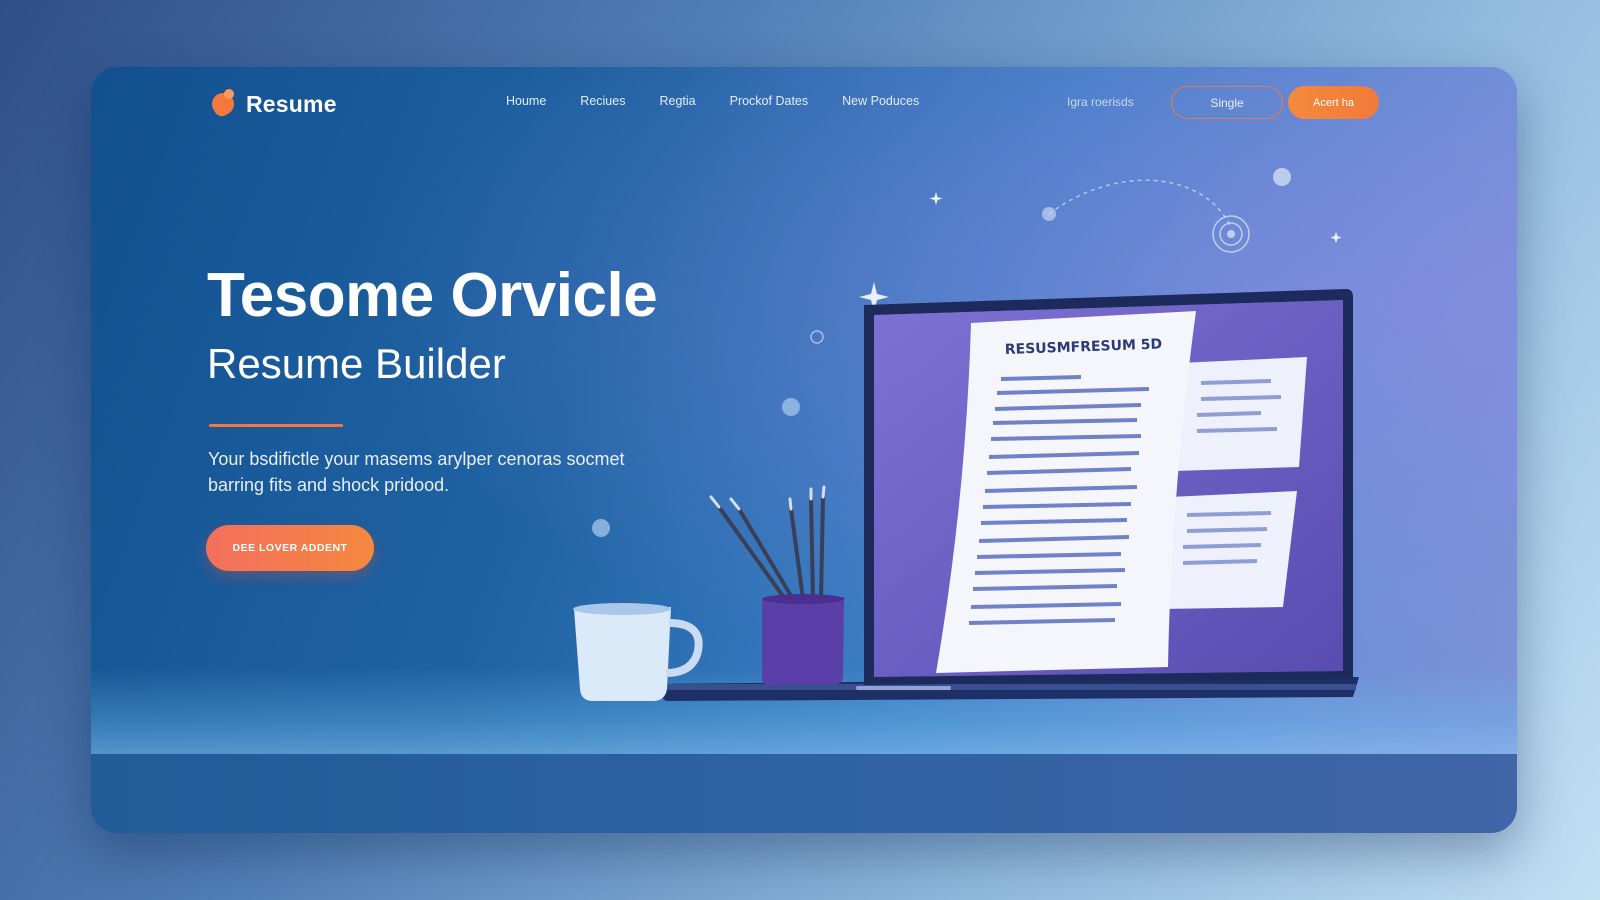 This screenshot has height=900, width=1600. Describe the element at coordinates (1227, 102) in the screenshot. I see `sign-in-button: Single` at that location.